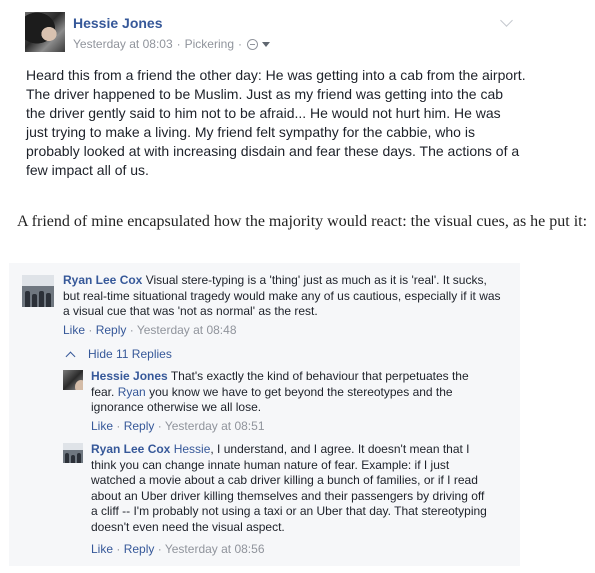 This screenshot has width=595, height=573. Describe the element at coordinates (70, 356) in the screenshot. I see `chevron-up-icon` at that location.